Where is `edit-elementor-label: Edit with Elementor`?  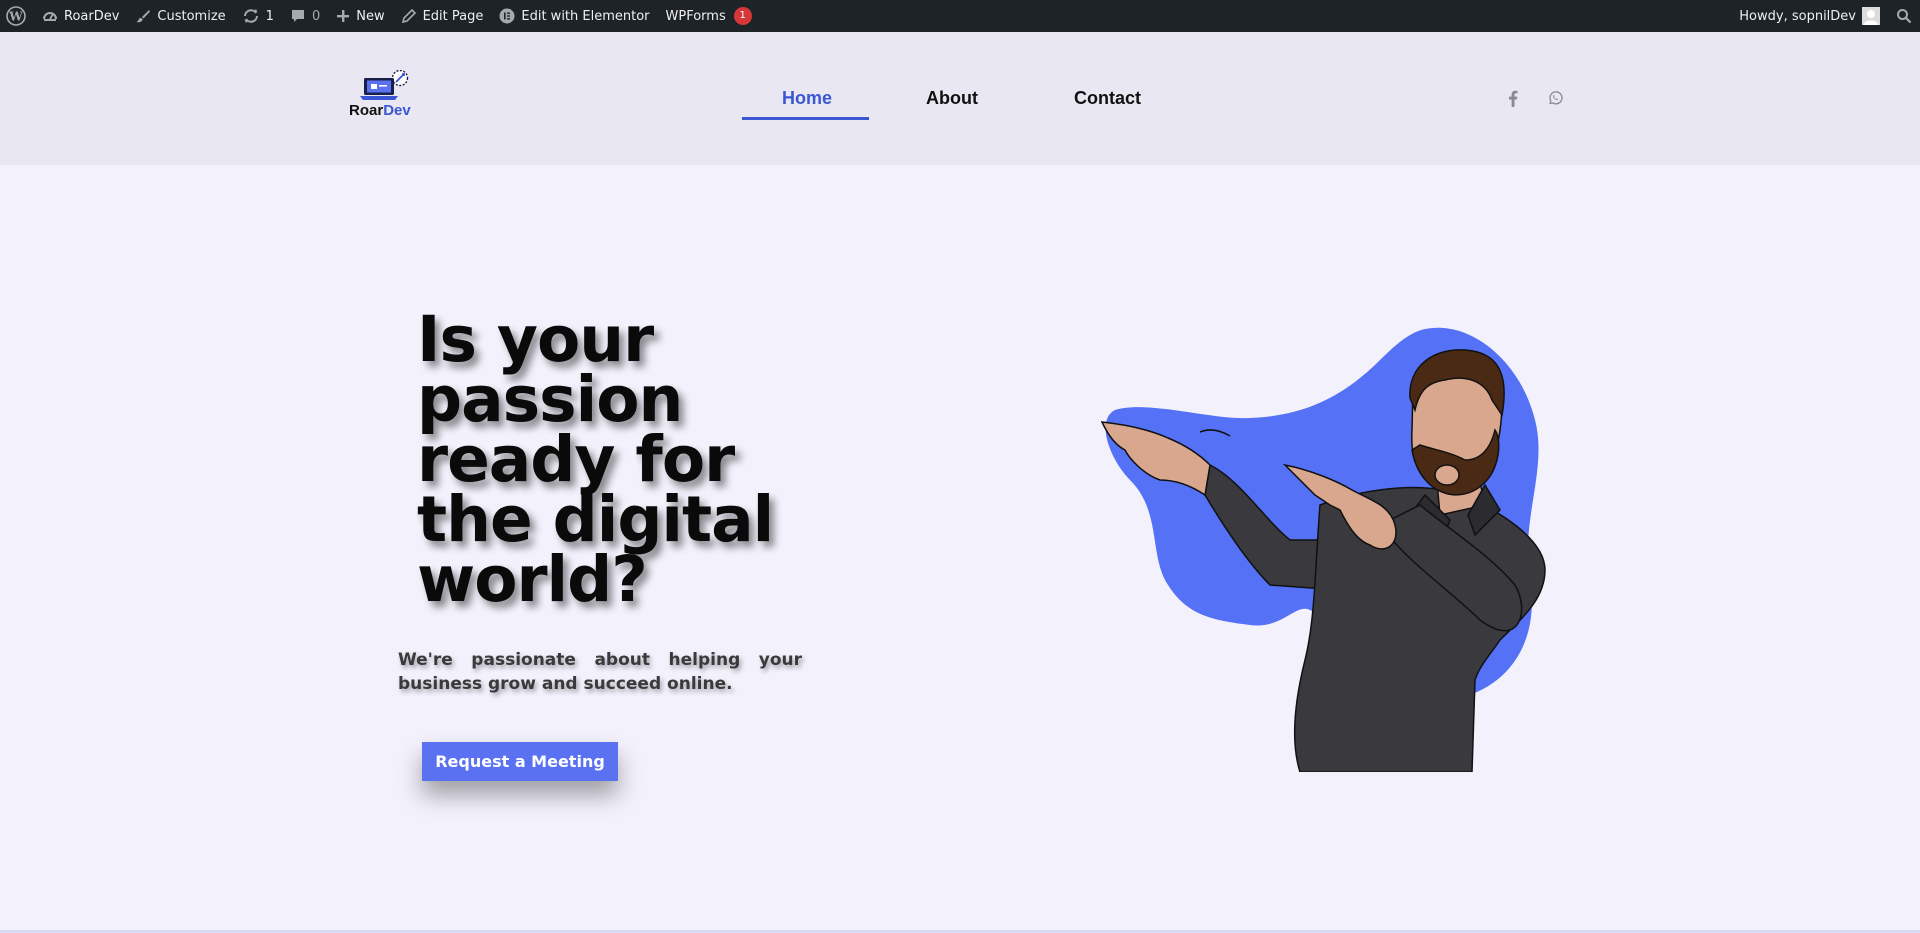 edit-elementor-label: Edit with Elementor is located at coordinates (585, 16).